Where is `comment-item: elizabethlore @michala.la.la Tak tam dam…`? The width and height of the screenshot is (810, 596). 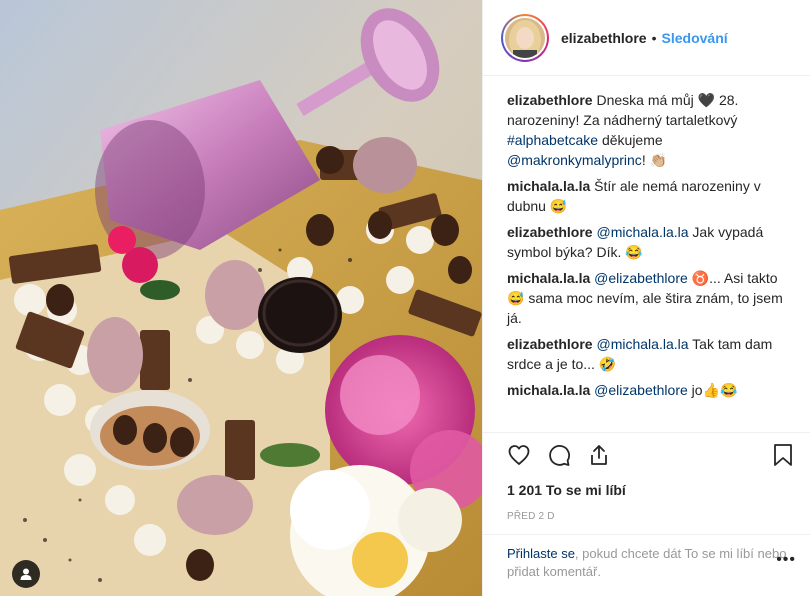
comment-item: elizabethlore @michala.la.la Tak tam dam… is located at coordinates (650, 354).